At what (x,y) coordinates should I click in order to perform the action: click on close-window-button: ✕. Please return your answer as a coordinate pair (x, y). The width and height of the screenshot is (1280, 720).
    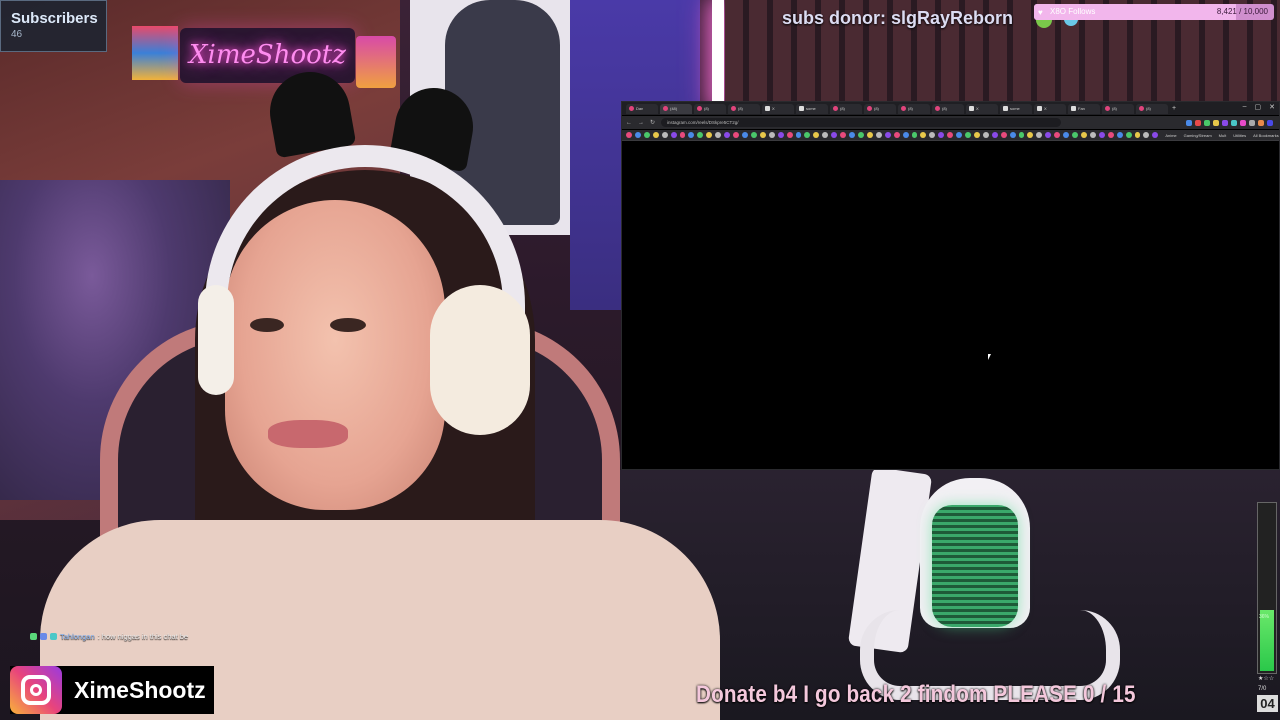
    Looking at the image, I should click on (1272, 107).